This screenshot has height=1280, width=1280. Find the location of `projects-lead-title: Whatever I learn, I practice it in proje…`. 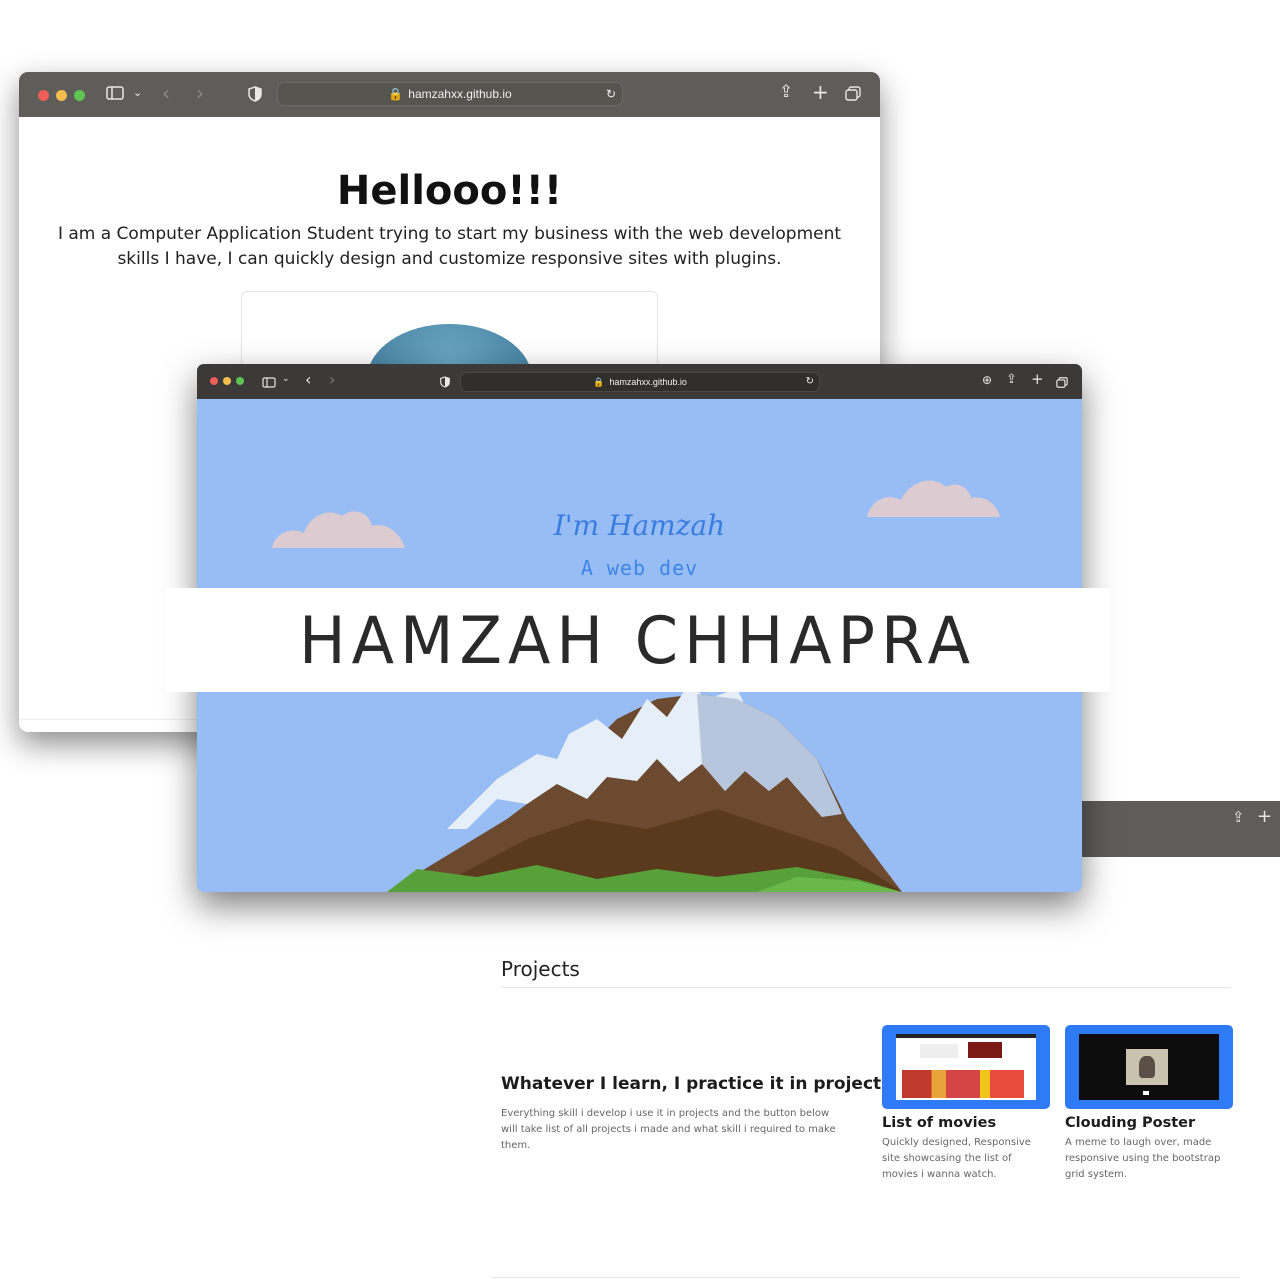

projects-lead-title: Whatever I learn, I practice it in proje… is located at coordinates (696, 1084).